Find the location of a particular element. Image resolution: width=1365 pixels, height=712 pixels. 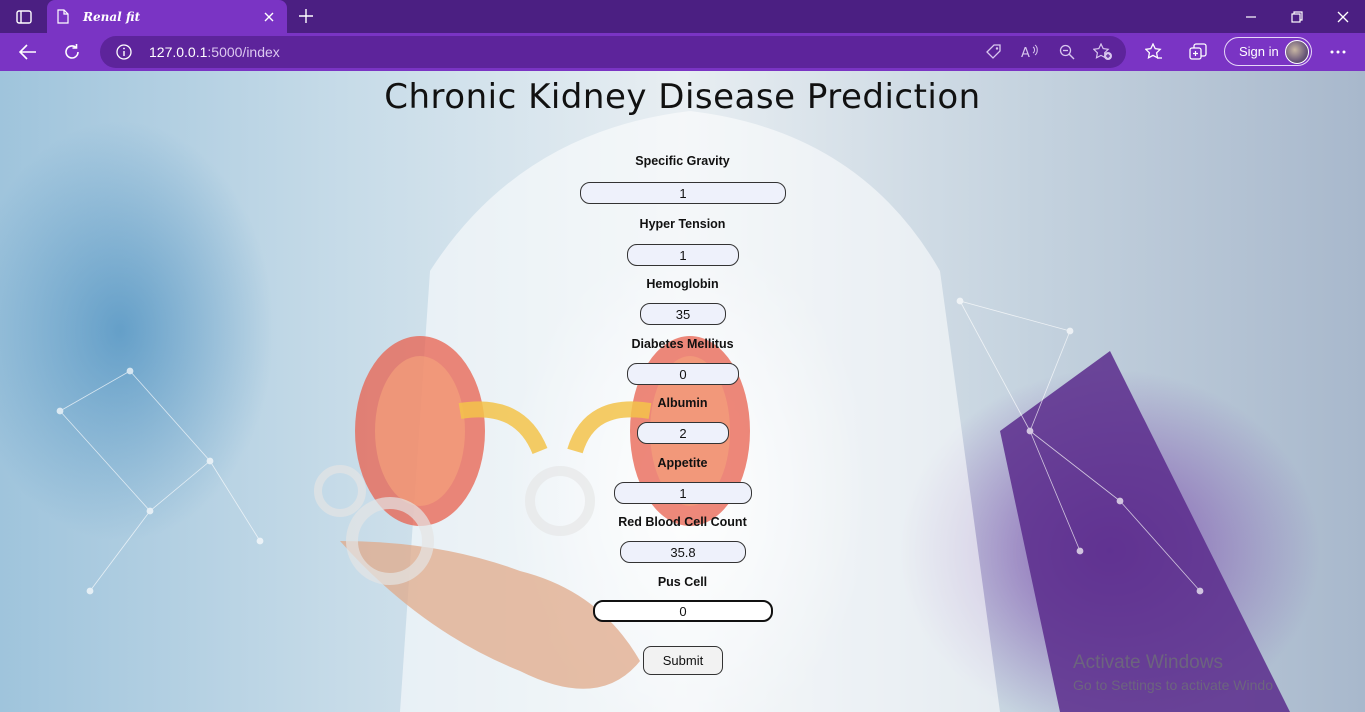

sign-in-button: Sign in is located at coordinates (1268, 51).